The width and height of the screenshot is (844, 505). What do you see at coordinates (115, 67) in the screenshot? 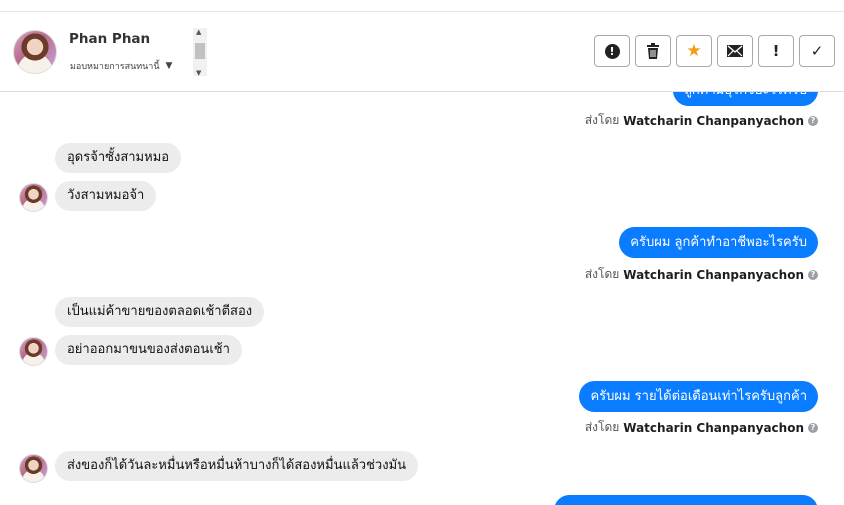
I see `assign-label: มอบหมายการสนทนานี้` at bounding box center [115, 67].